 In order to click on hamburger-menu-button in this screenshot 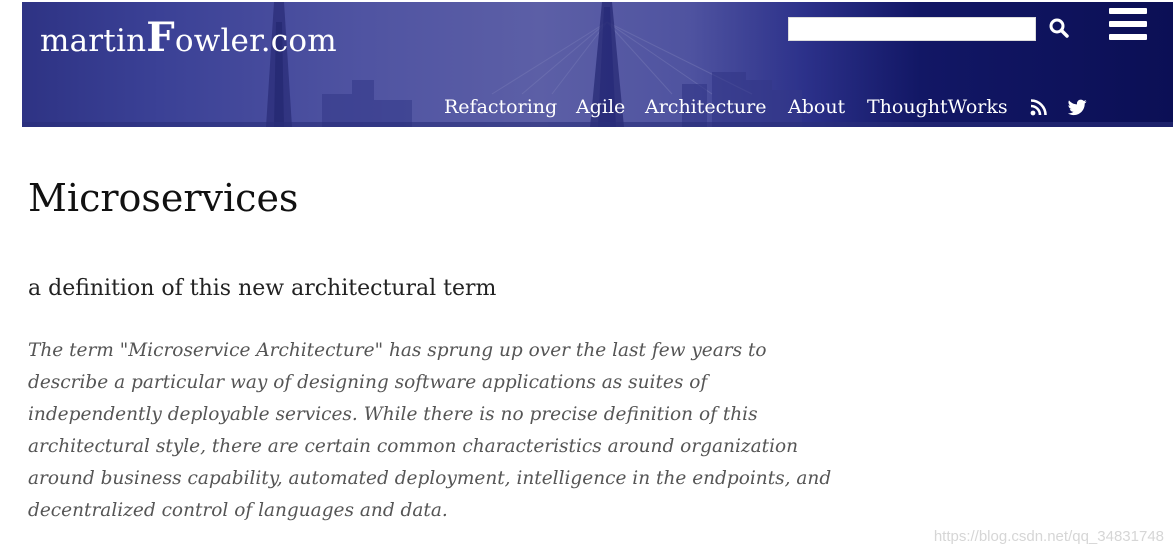, I will do `click(1128, 24)`.